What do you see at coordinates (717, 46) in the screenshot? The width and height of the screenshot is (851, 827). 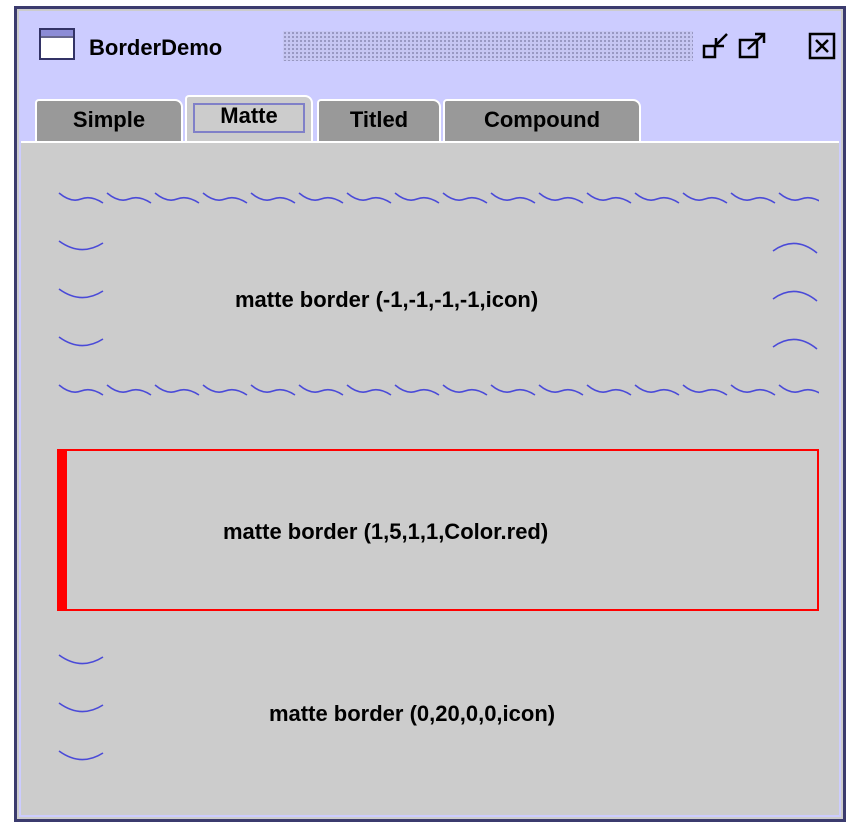 I see `iconify-icon` at bounding box center [717, 46].